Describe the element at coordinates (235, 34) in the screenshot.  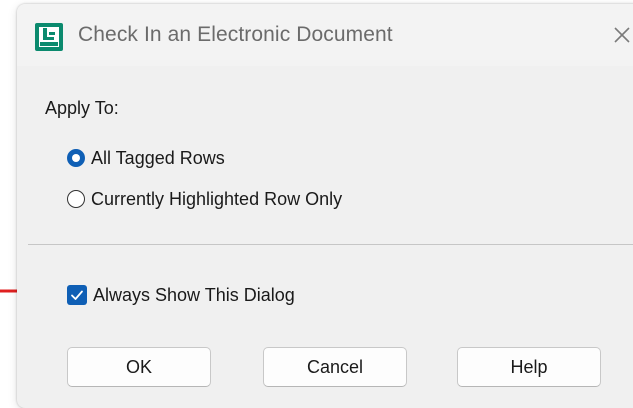
I see `dialog-title: Check In an Electronic Document` at that location.